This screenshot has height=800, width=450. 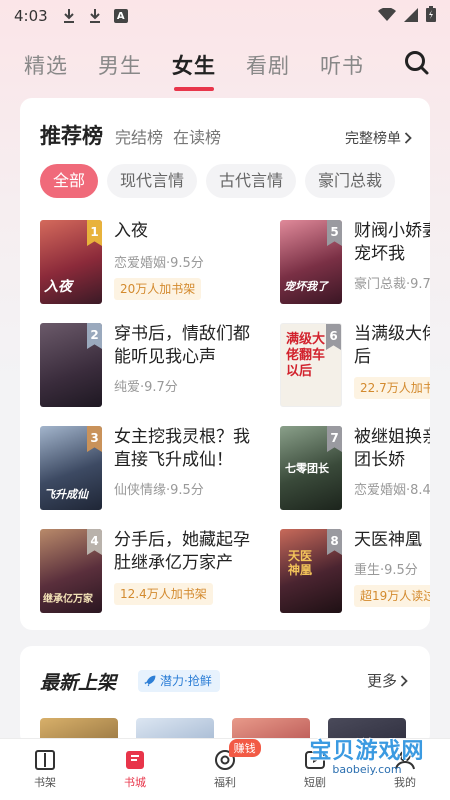 I want to click on latest-more-link: 更多, so click(x=387, y=680).